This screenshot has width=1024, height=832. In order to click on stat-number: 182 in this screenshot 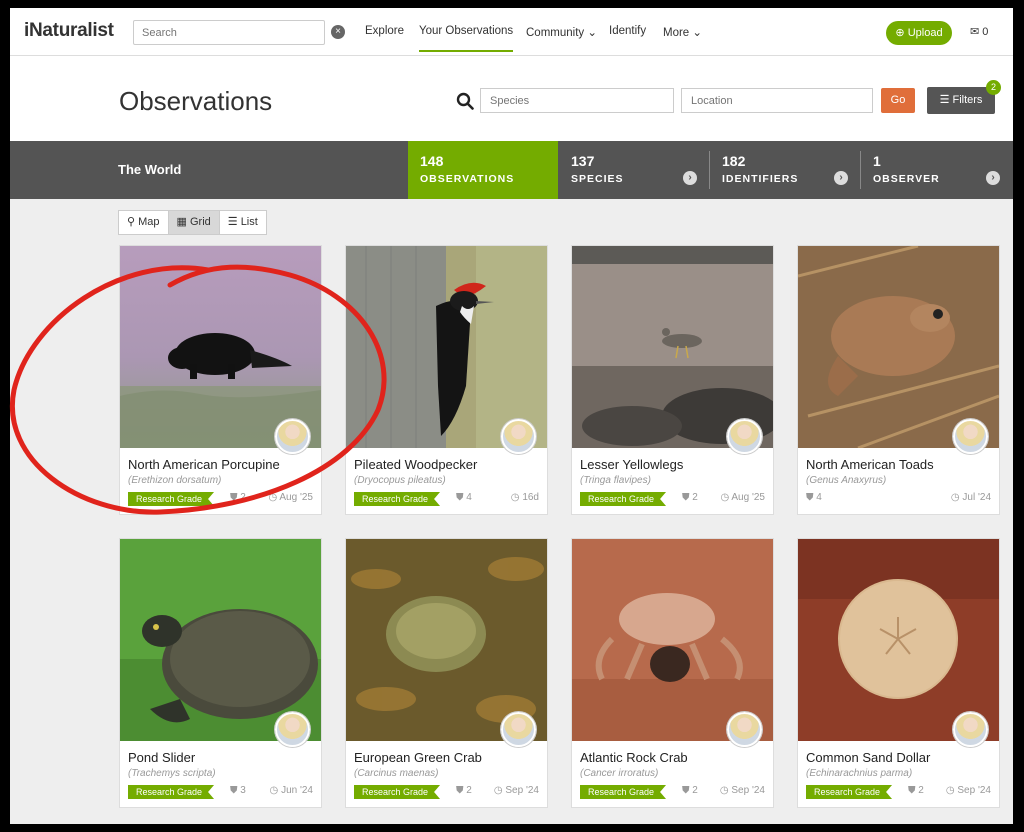, I will do `click(734, 161)`.